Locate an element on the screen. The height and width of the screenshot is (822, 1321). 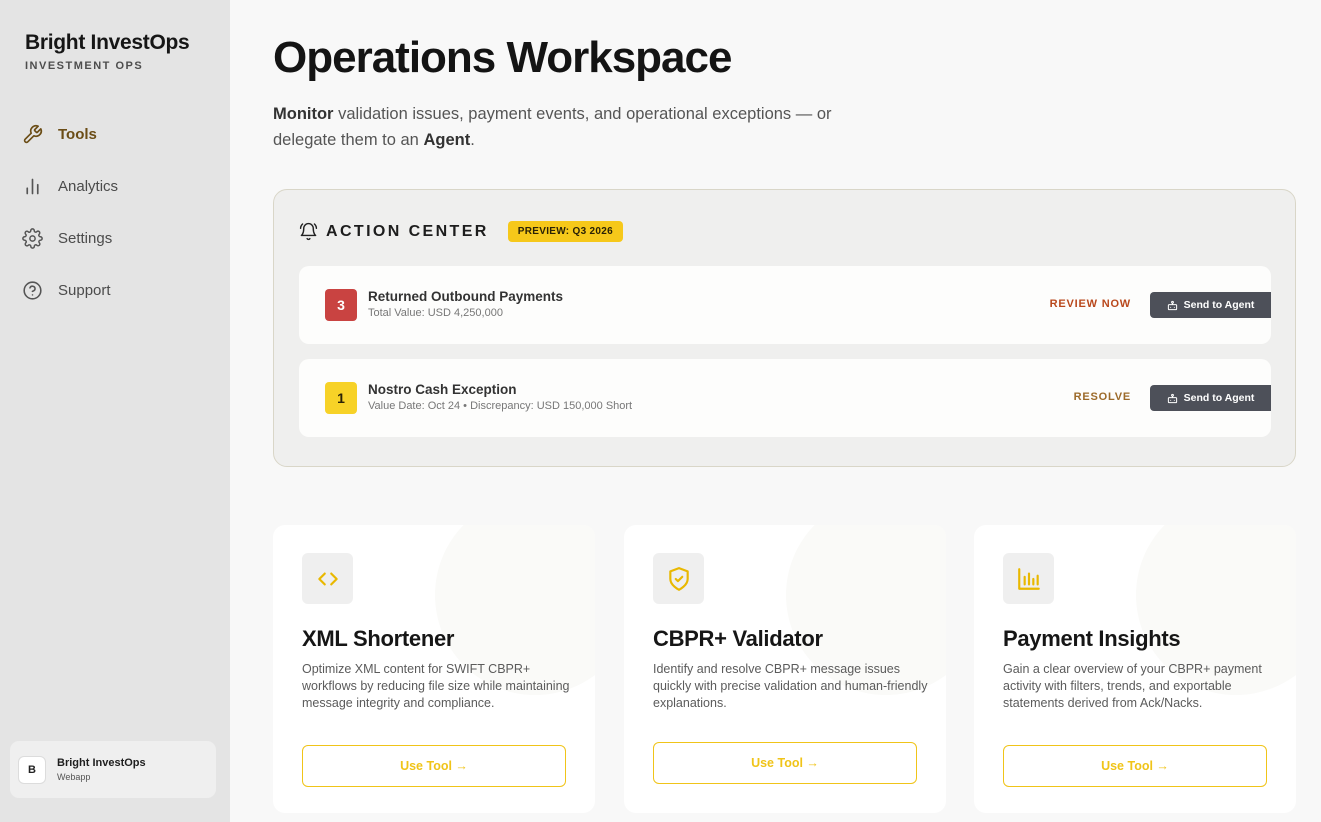
brand: Bright InvestOps INVESTMENT OPS is located at coordinates (107, 51).